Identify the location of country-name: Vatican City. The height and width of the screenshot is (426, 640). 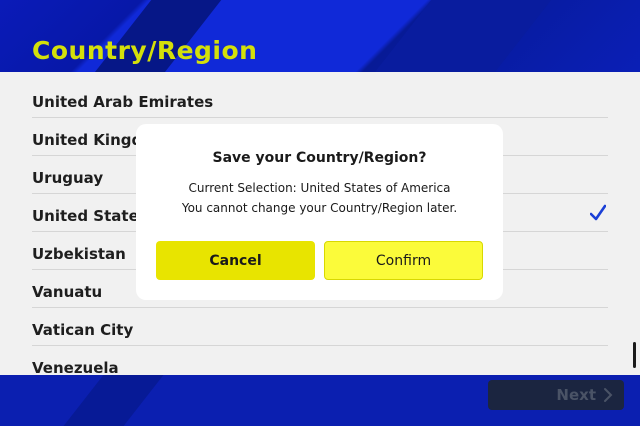
(83, 330).